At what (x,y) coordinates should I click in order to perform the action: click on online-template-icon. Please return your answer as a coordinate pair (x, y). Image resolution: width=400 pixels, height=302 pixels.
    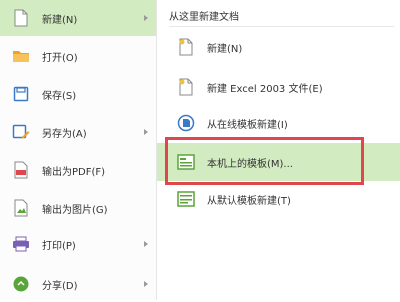
    Looking at the image, I should click on (186, 123).